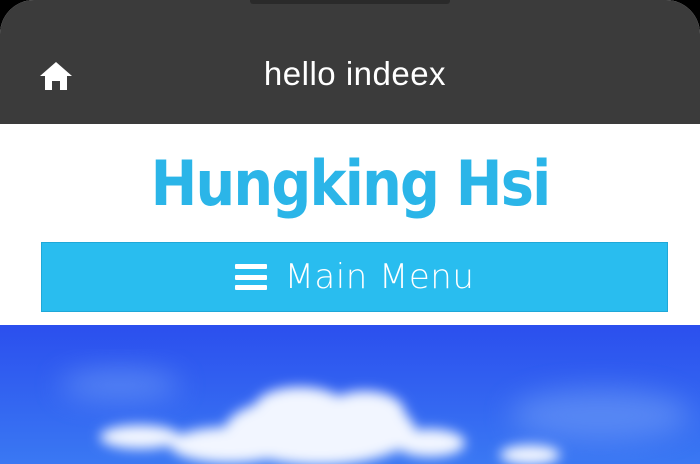 The height and width of the screenshot is (464, 700). I want to click on main-menu-label: Main Menu, so click(379, 277).